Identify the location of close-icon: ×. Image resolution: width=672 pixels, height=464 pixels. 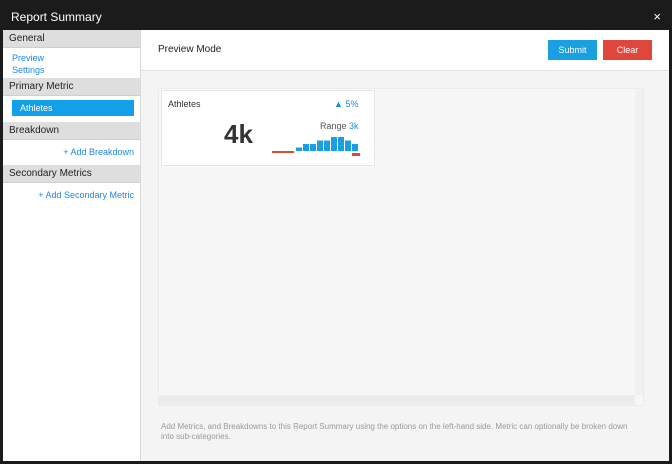
(657, 16).